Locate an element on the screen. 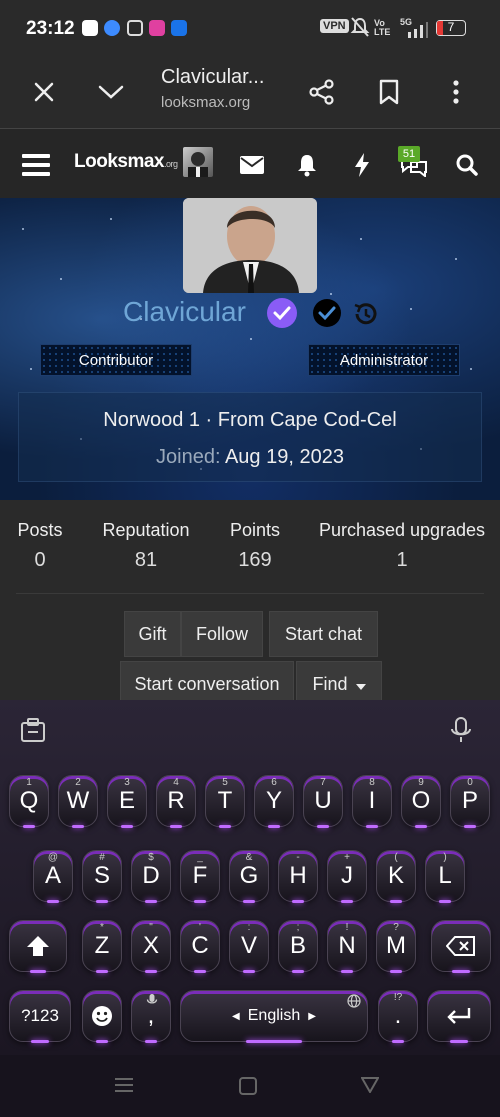  start-chat-button: Start chat is located at coordinates (323, 634).